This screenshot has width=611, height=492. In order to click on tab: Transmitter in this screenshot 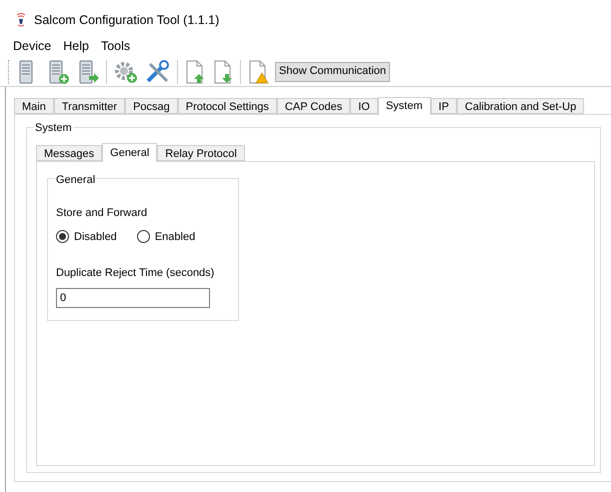, I will do `click(90, 106)`.